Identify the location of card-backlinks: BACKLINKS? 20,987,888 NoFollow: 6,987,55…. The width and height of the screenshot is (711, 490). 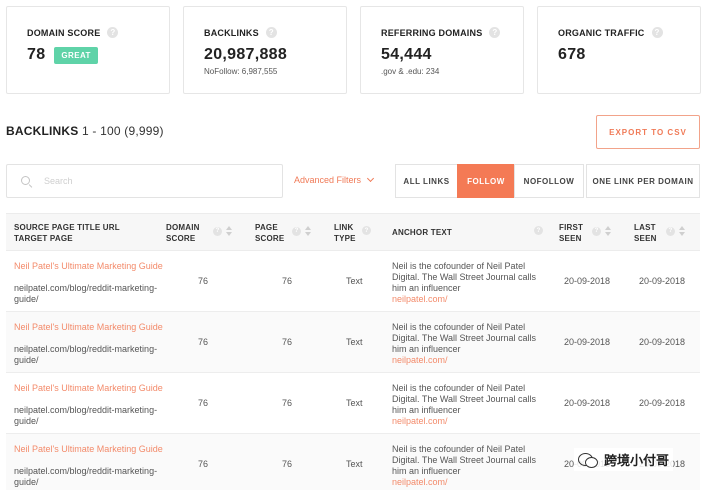
(265, 50).